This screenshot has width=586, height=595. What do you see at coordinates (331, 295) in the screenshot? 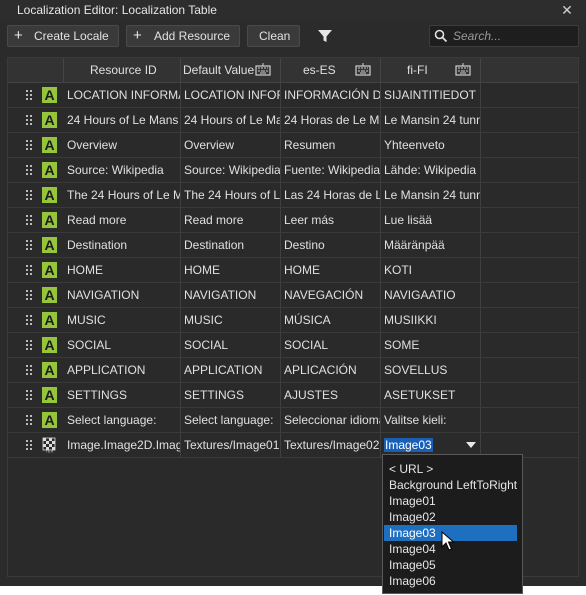
I see `cell-es-es: NAVEGACIÓN` at bounding box center [331, 295].